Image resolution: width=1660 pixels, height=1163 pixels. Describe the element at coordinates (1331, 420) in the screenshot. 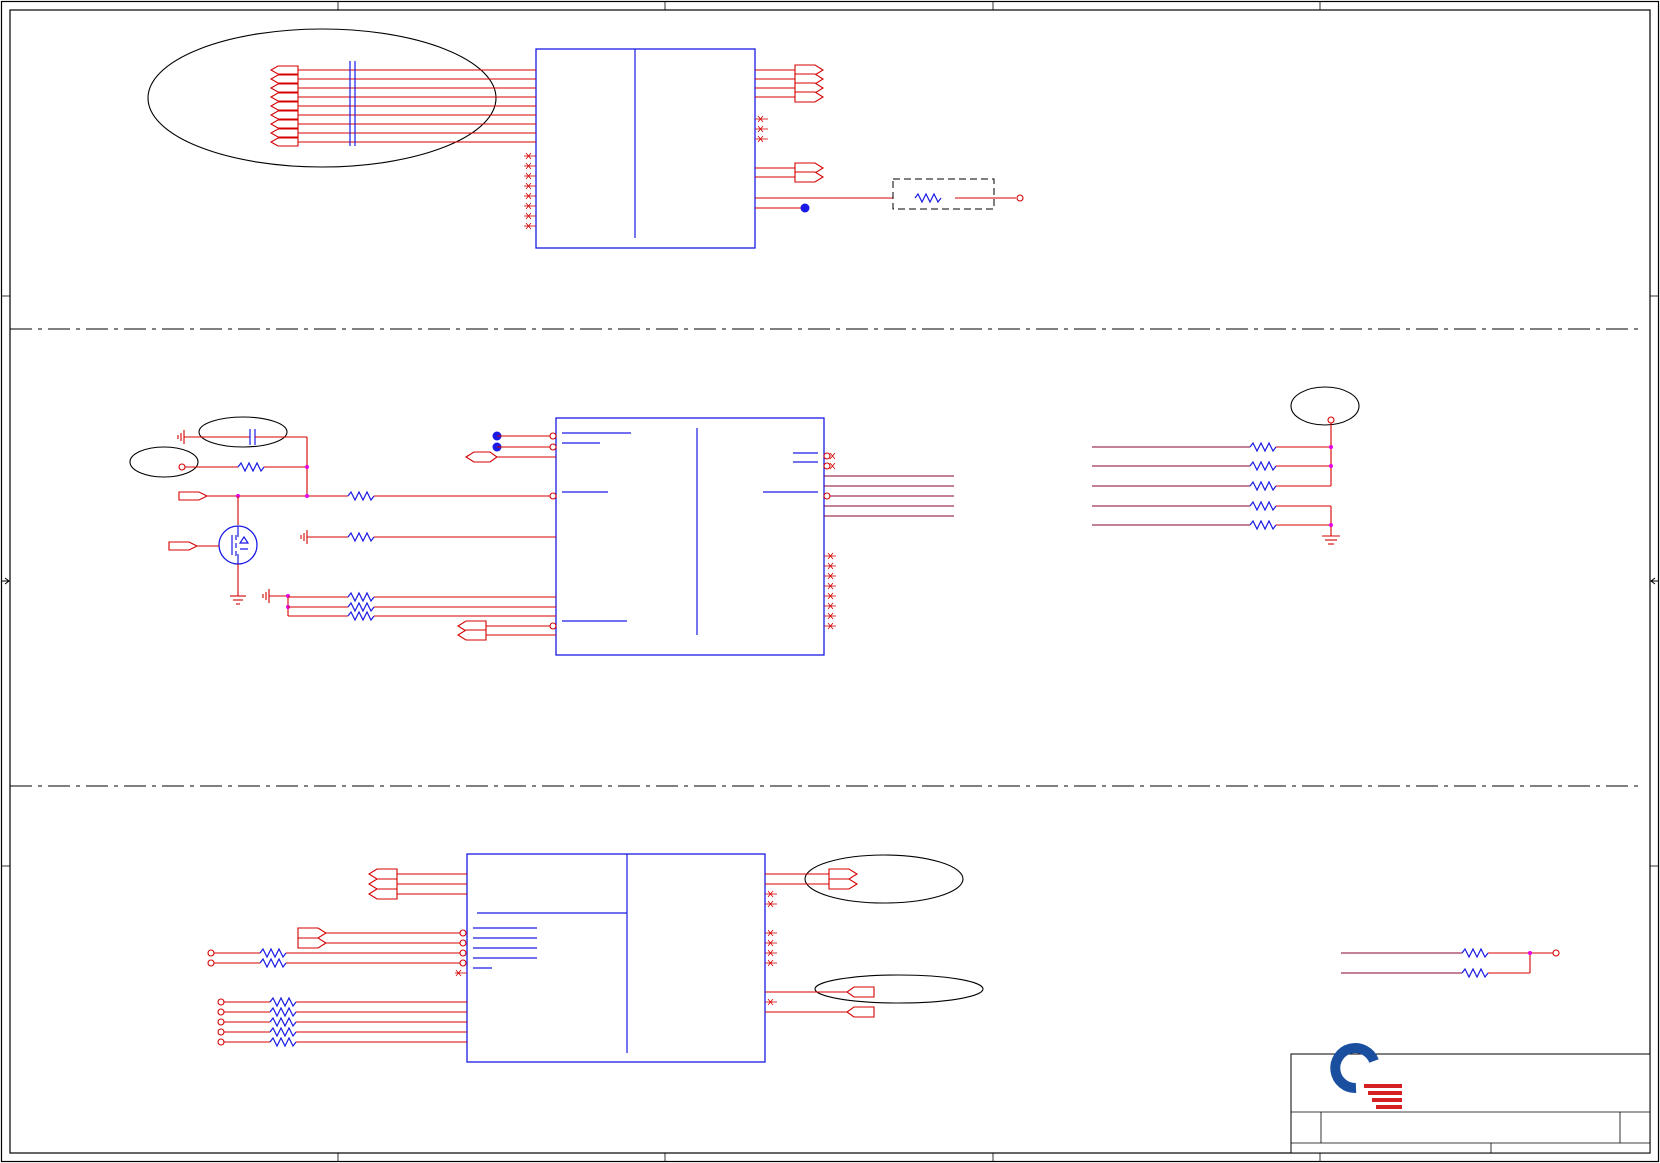

I see `net-pin-right` at that location.